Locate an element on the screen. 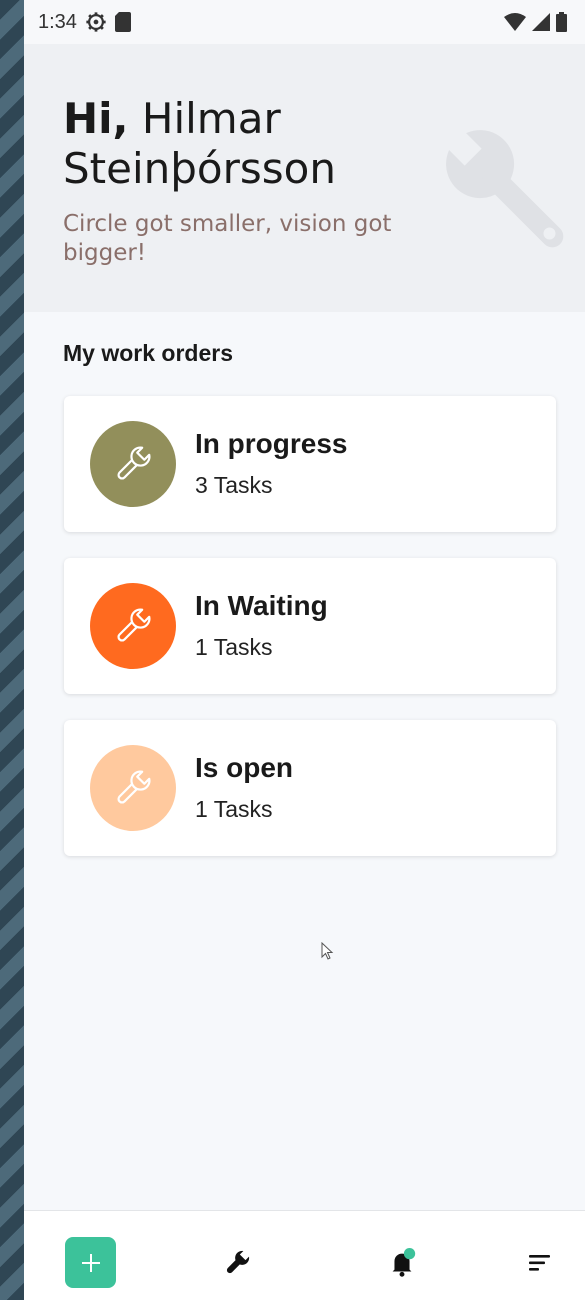 Image resolution: width=585 pixels, height=1300 pixels. greeting-prefix: Hi, is located at coordinates (96, 118).